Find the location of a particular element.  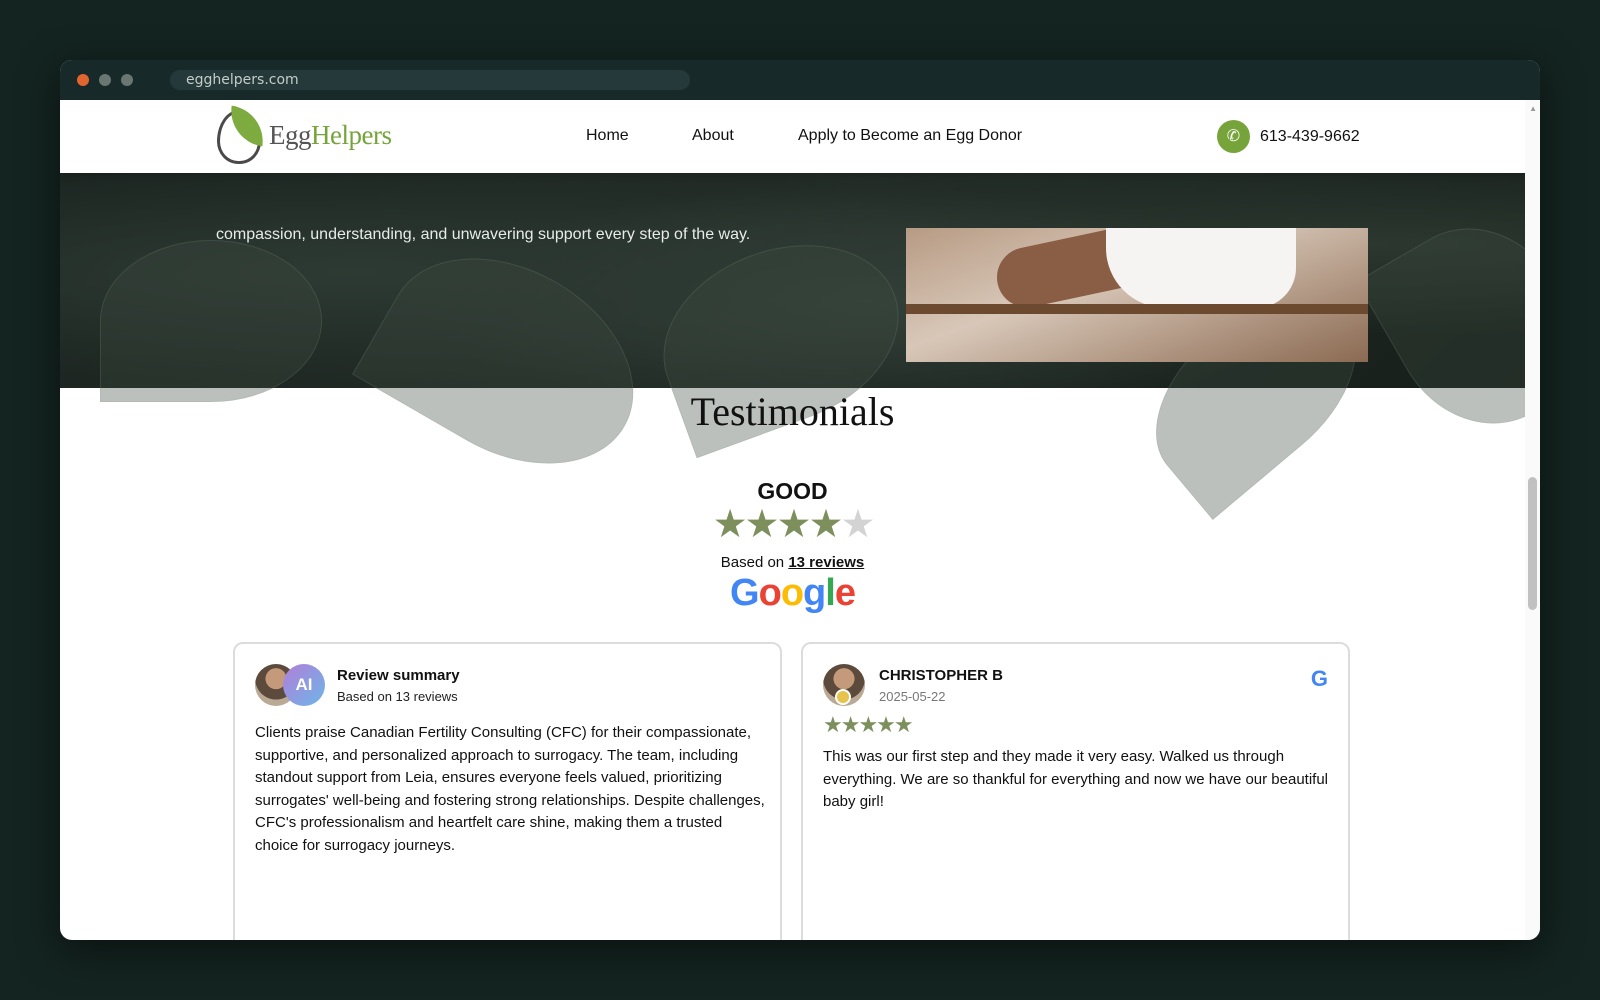

hero-photo is located at coordinates (1137, 295).